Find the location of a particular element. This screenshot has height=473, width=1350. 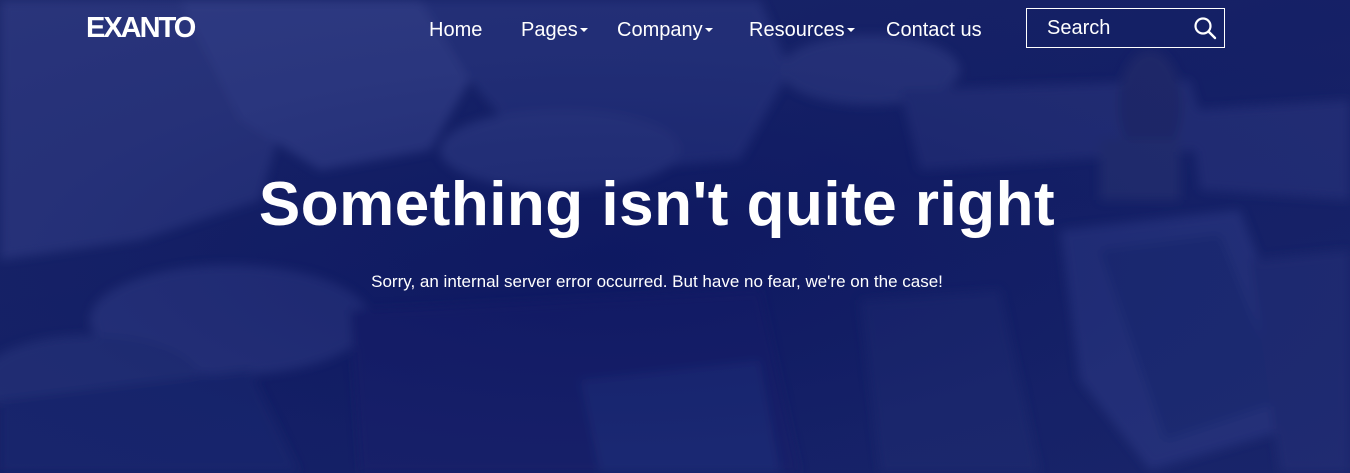

search-box is located at coordinates (1125, 28).